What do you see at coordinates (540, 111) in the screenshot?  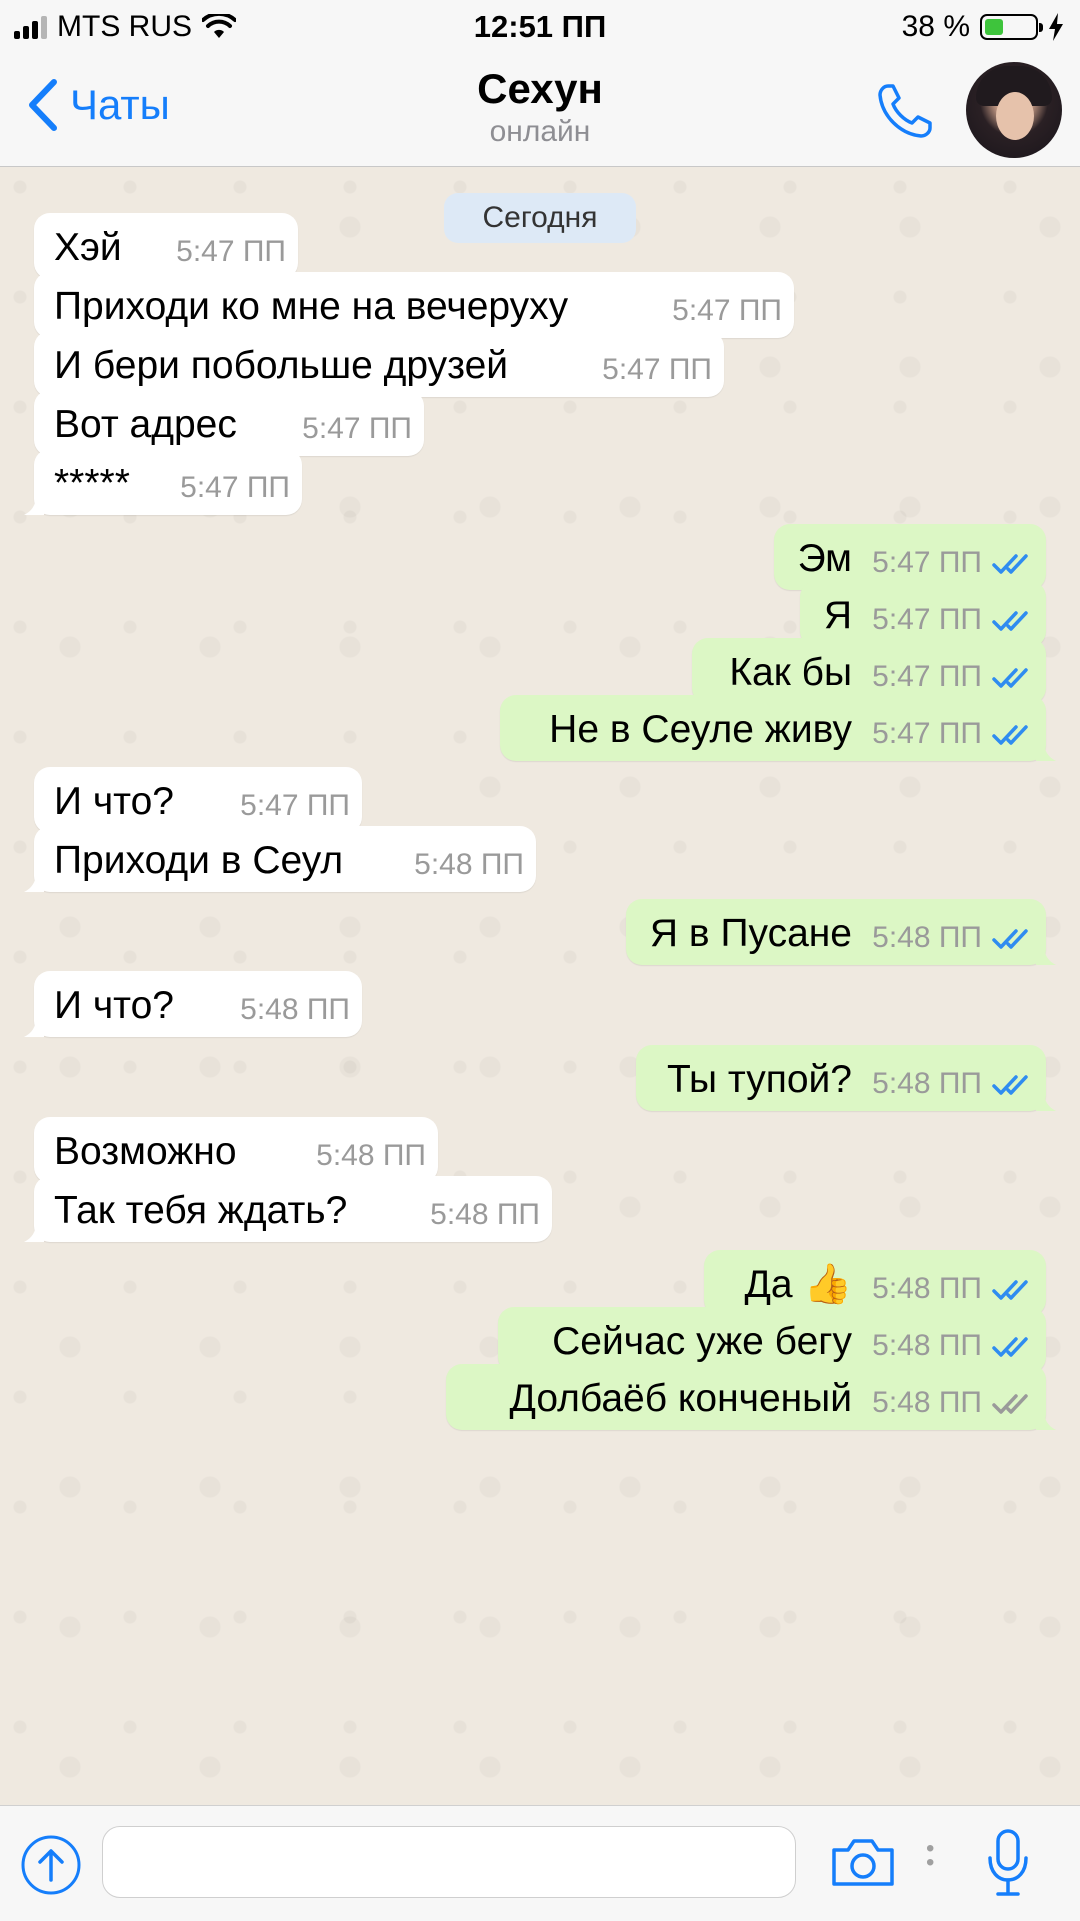 I see `chat-header: Чаты Сехун онлайн` at bounding box center [540, 111].